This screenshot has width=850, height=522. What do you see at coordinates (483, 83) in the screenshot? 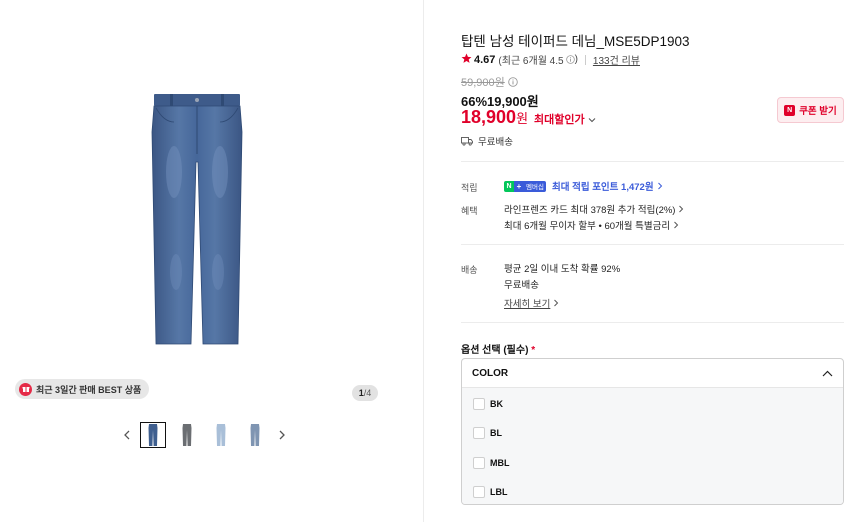
I see `original-price-value: 59,900원` at bounding box center [483, 83].